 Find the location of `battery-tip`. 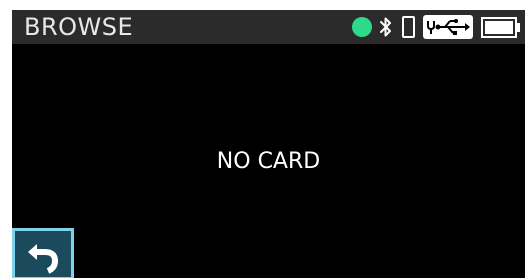

battery-tip is located at coordinates (518, 27).